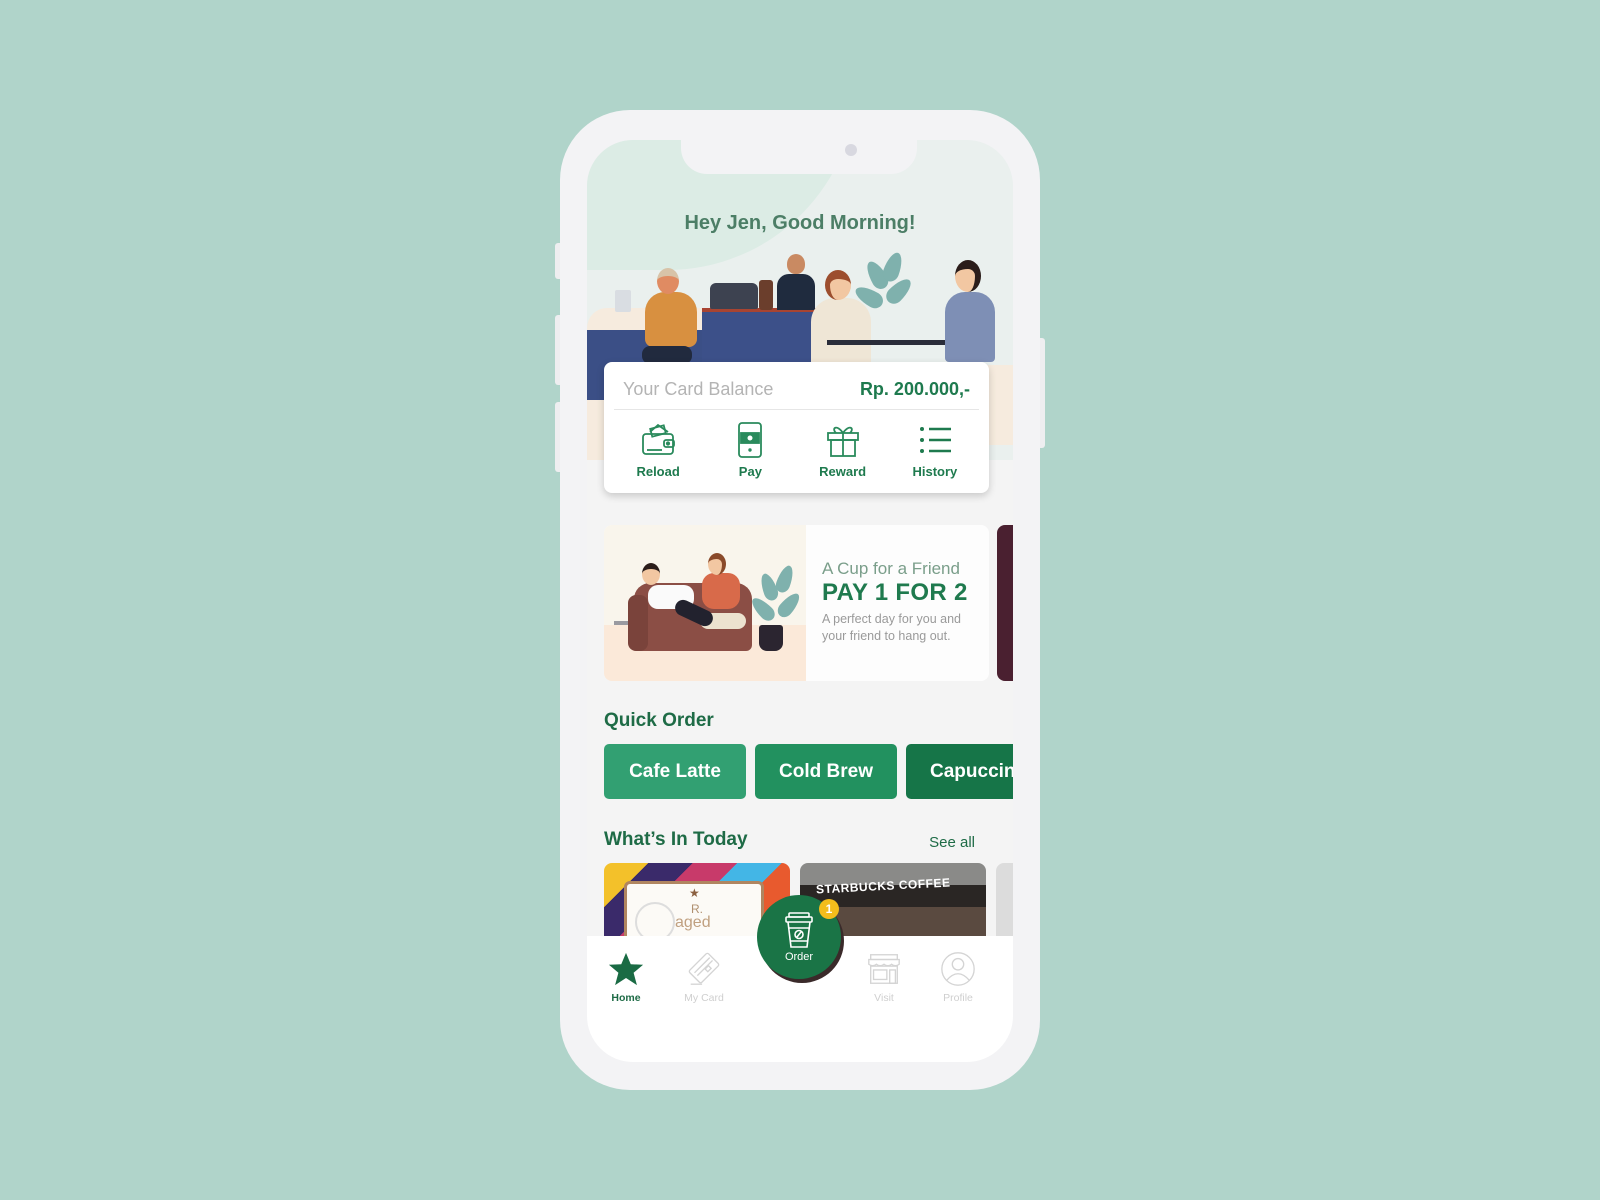 This screenshot has width=1600, height=1200. Describe the element at coordinates (891, 568) in the screenshot. I see `promo-subtitle: A Cup for a Friend` at that location.